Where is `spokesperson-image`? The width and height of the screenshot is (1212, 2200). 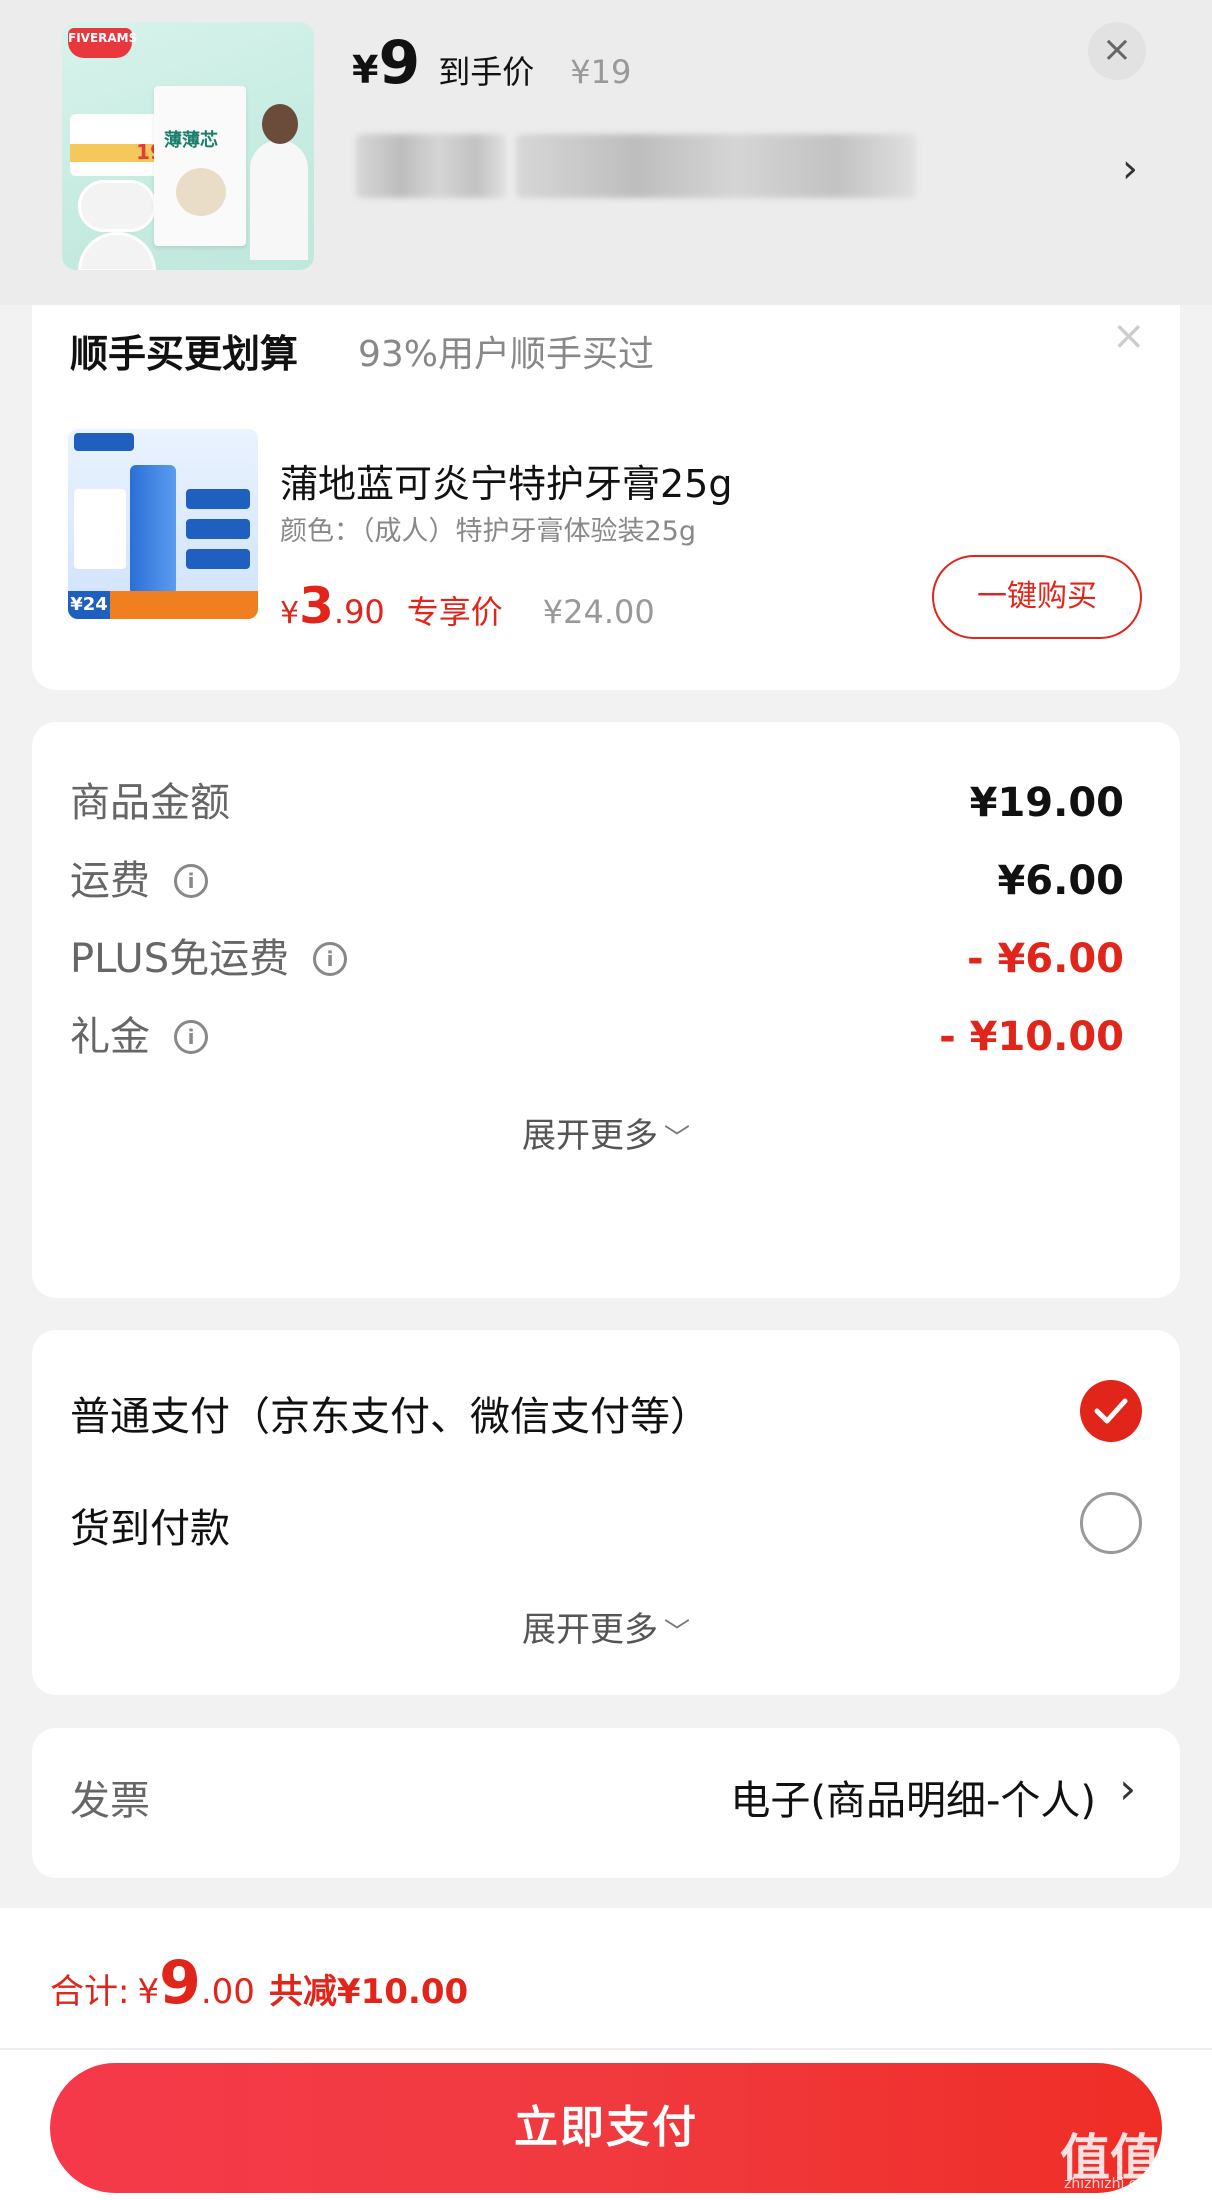 spokesperson-image is located at coordinates (279, 182).